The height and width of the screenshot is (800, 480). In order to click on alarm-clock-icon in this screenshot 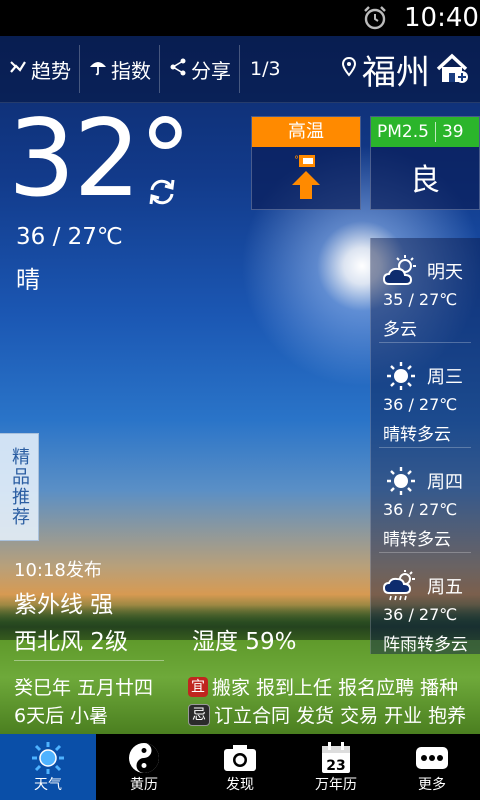, I will do `click(375, 18)`.